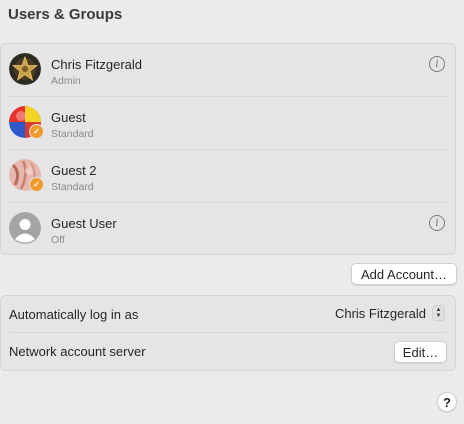  Describe the element at coordinates (228, 70) in the screenshot. I see `user-row-chris-fitzgerald: Chris Fitzgerald Admin i` at that location.